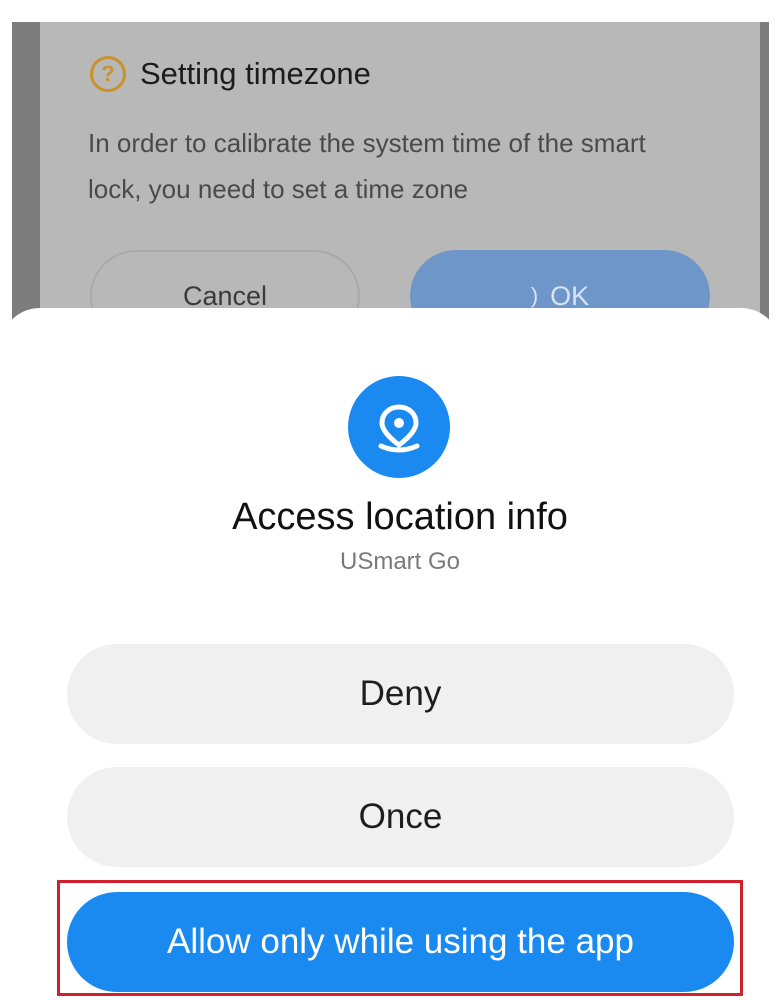 Image resolution: width=781 pixels, height=1000 pixels. I want to click on deny-label: Deny, so click(400, 693).